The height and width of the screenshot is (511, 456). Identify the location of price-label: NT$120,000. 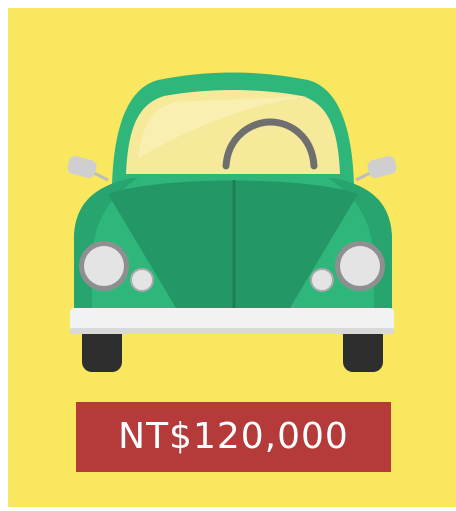
(233, 436).